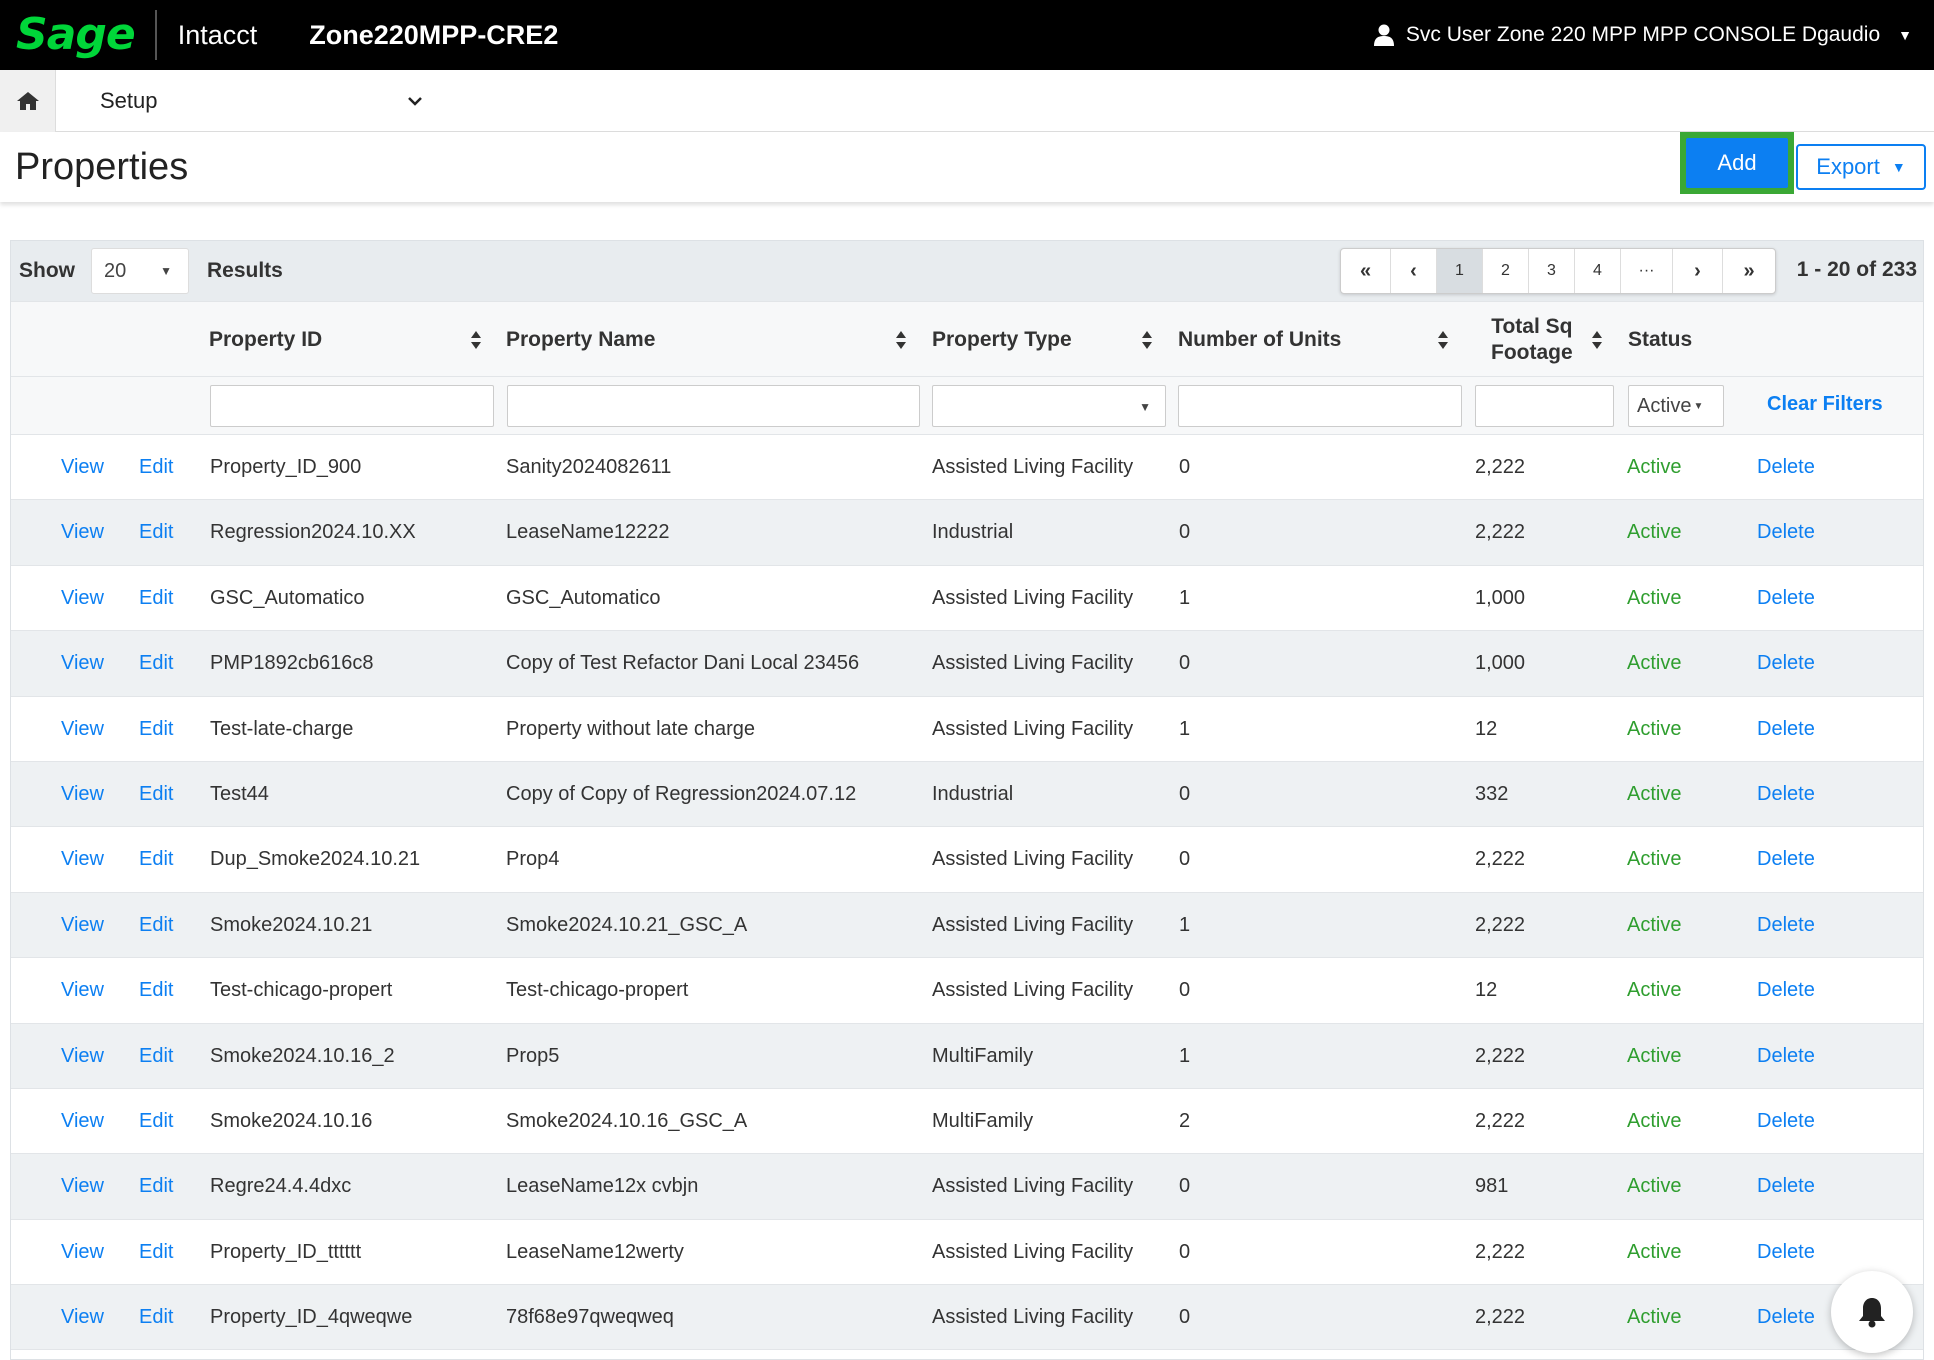  I want to click on pagination-button: ···, so click(1647, 271).